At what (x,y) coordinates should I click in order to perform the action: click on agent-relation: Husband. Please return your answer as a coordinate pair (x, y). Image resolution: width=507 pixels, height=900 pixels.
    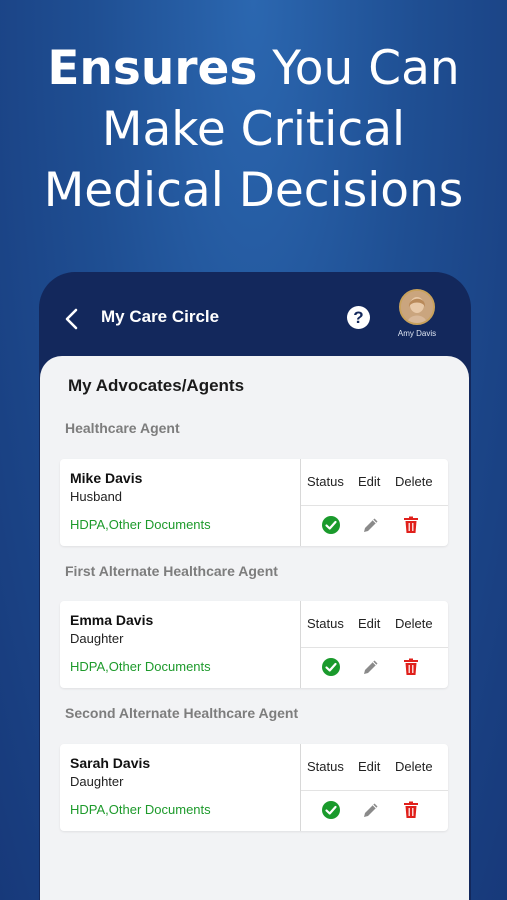
    Looking at the image, I should click on (96, 496).